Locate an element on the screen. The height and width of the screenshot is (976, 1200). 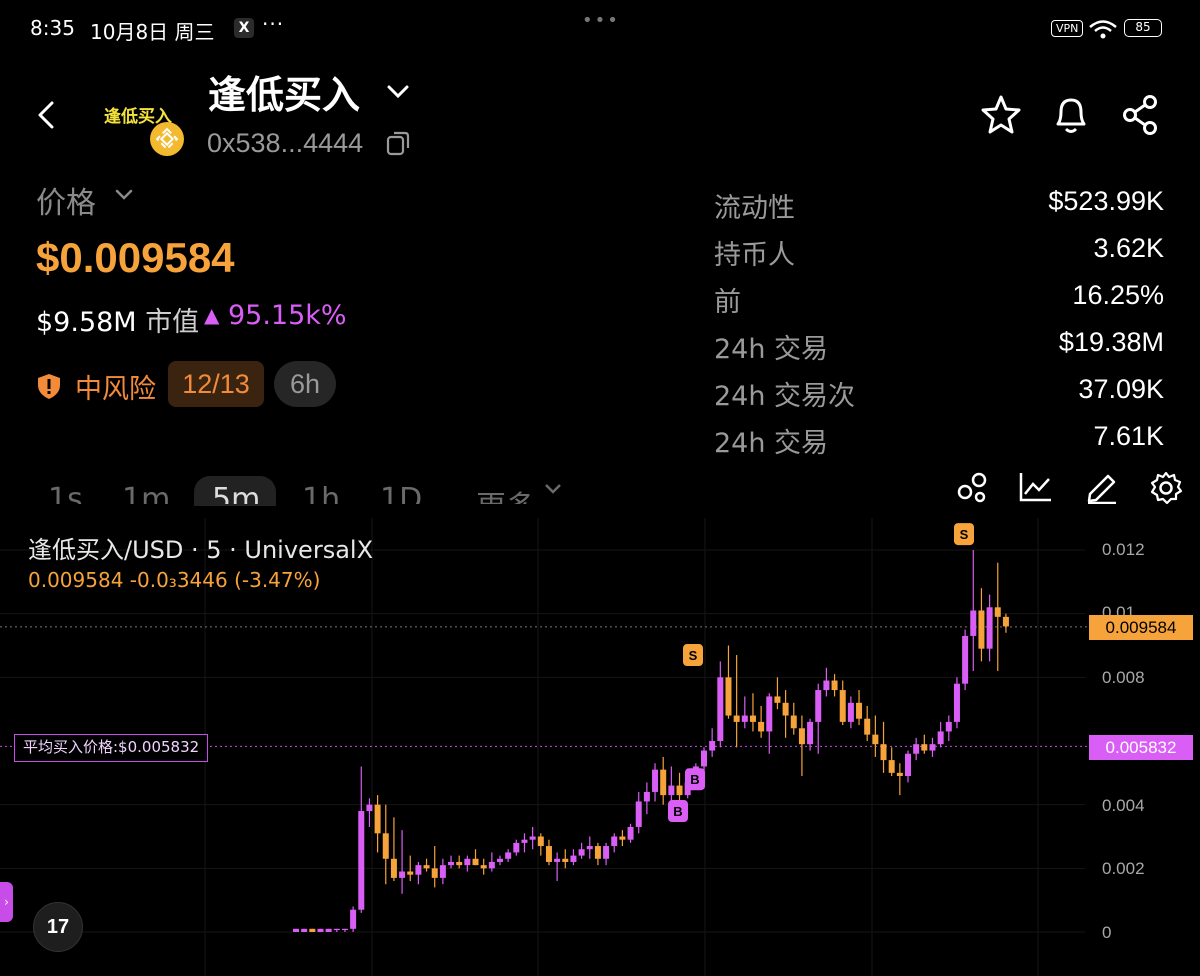
stat-label-24h-traders: 24h 交易 is located at coordinates (771, 443).